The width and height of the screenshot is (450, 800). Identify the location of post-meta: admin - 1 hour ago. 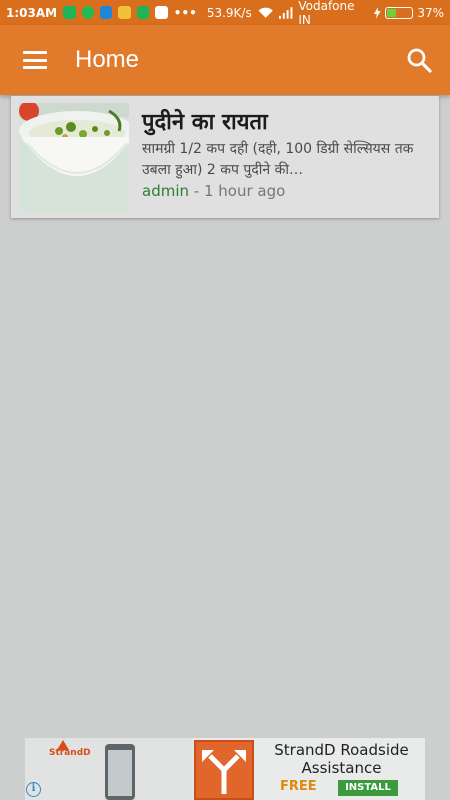
(213, 191).